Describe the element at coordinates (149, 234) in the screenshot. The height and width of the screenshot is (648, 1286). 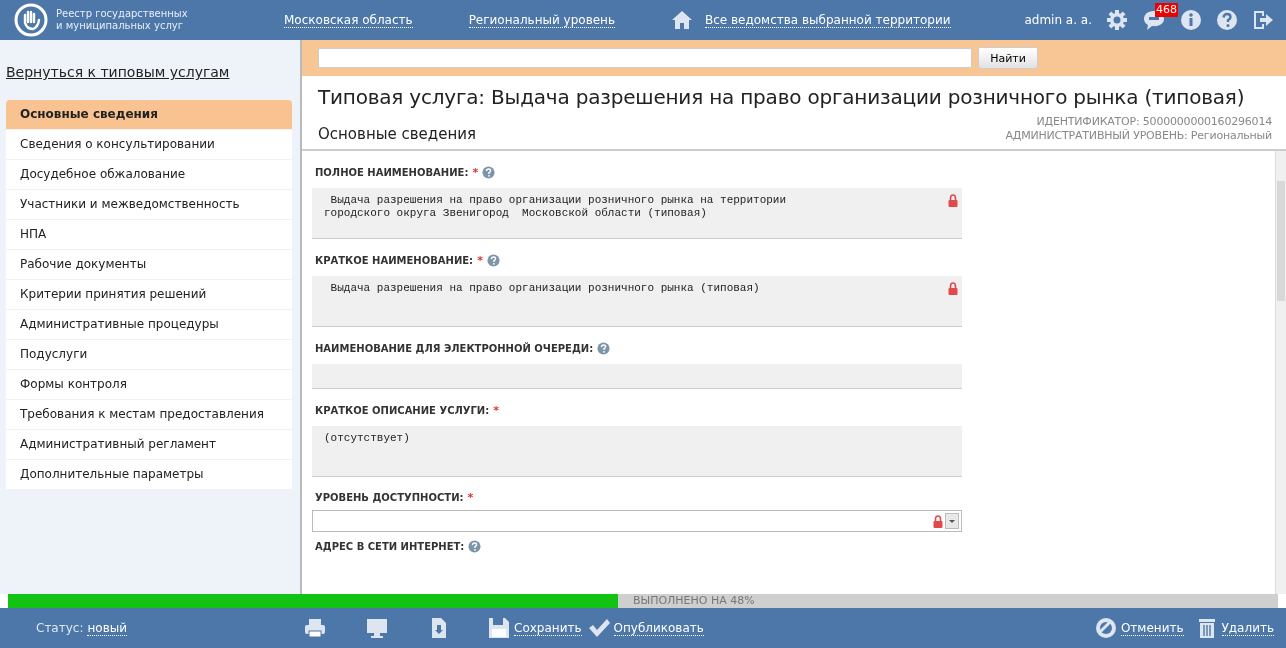
I see `sidebar-item: НПА` at that location.